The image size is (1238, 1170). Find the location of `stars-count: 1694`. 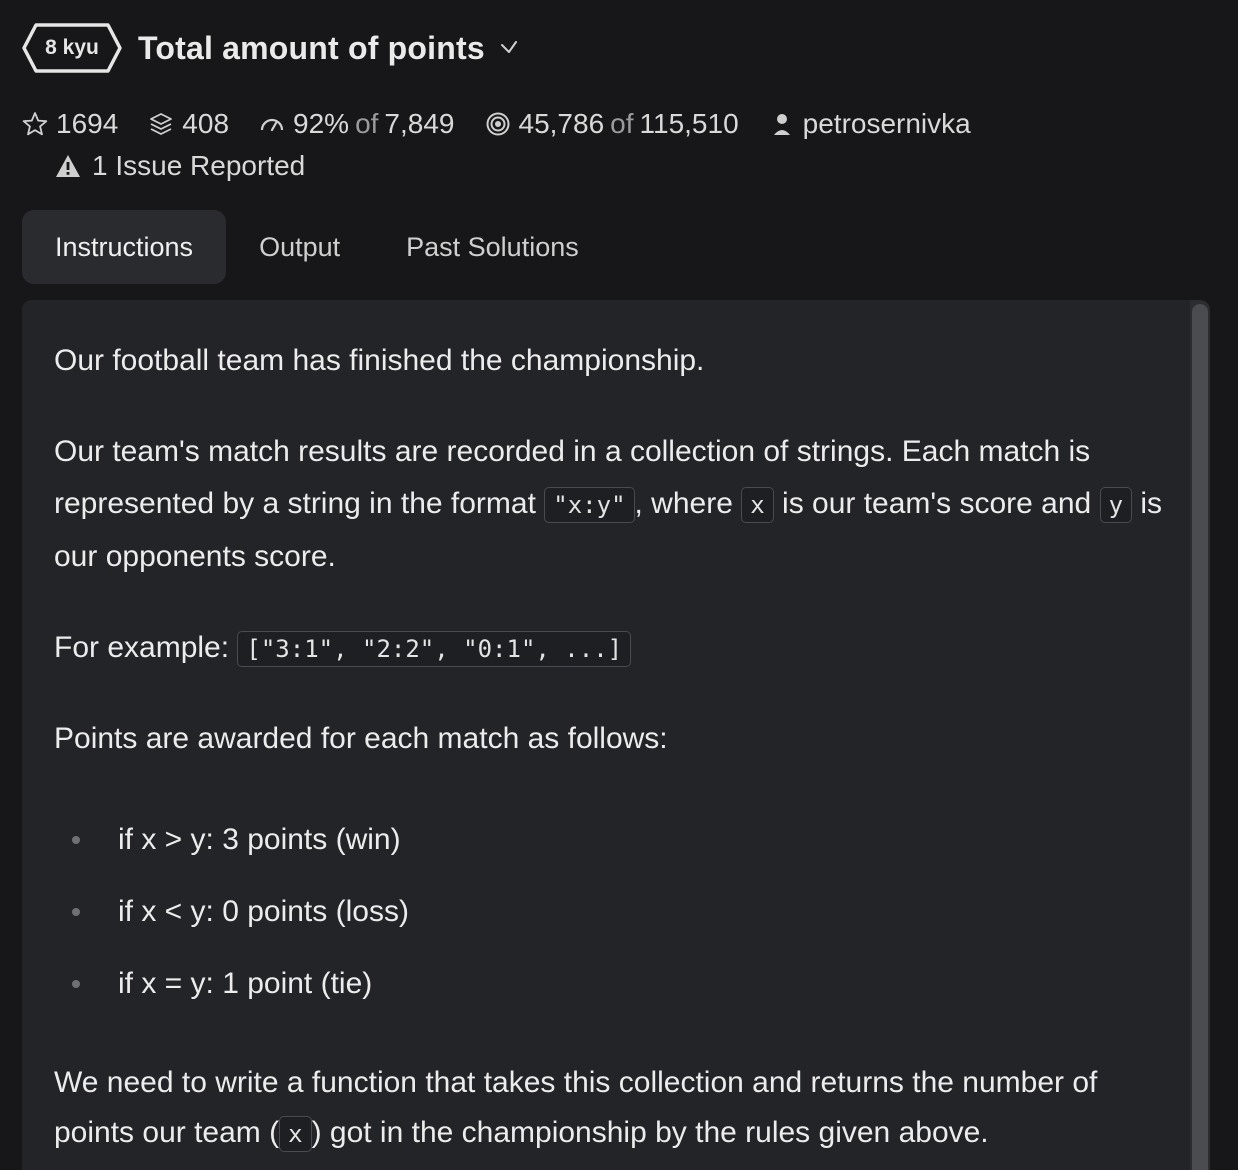

stars-count: 1694 is located at coordinates (87, 123).